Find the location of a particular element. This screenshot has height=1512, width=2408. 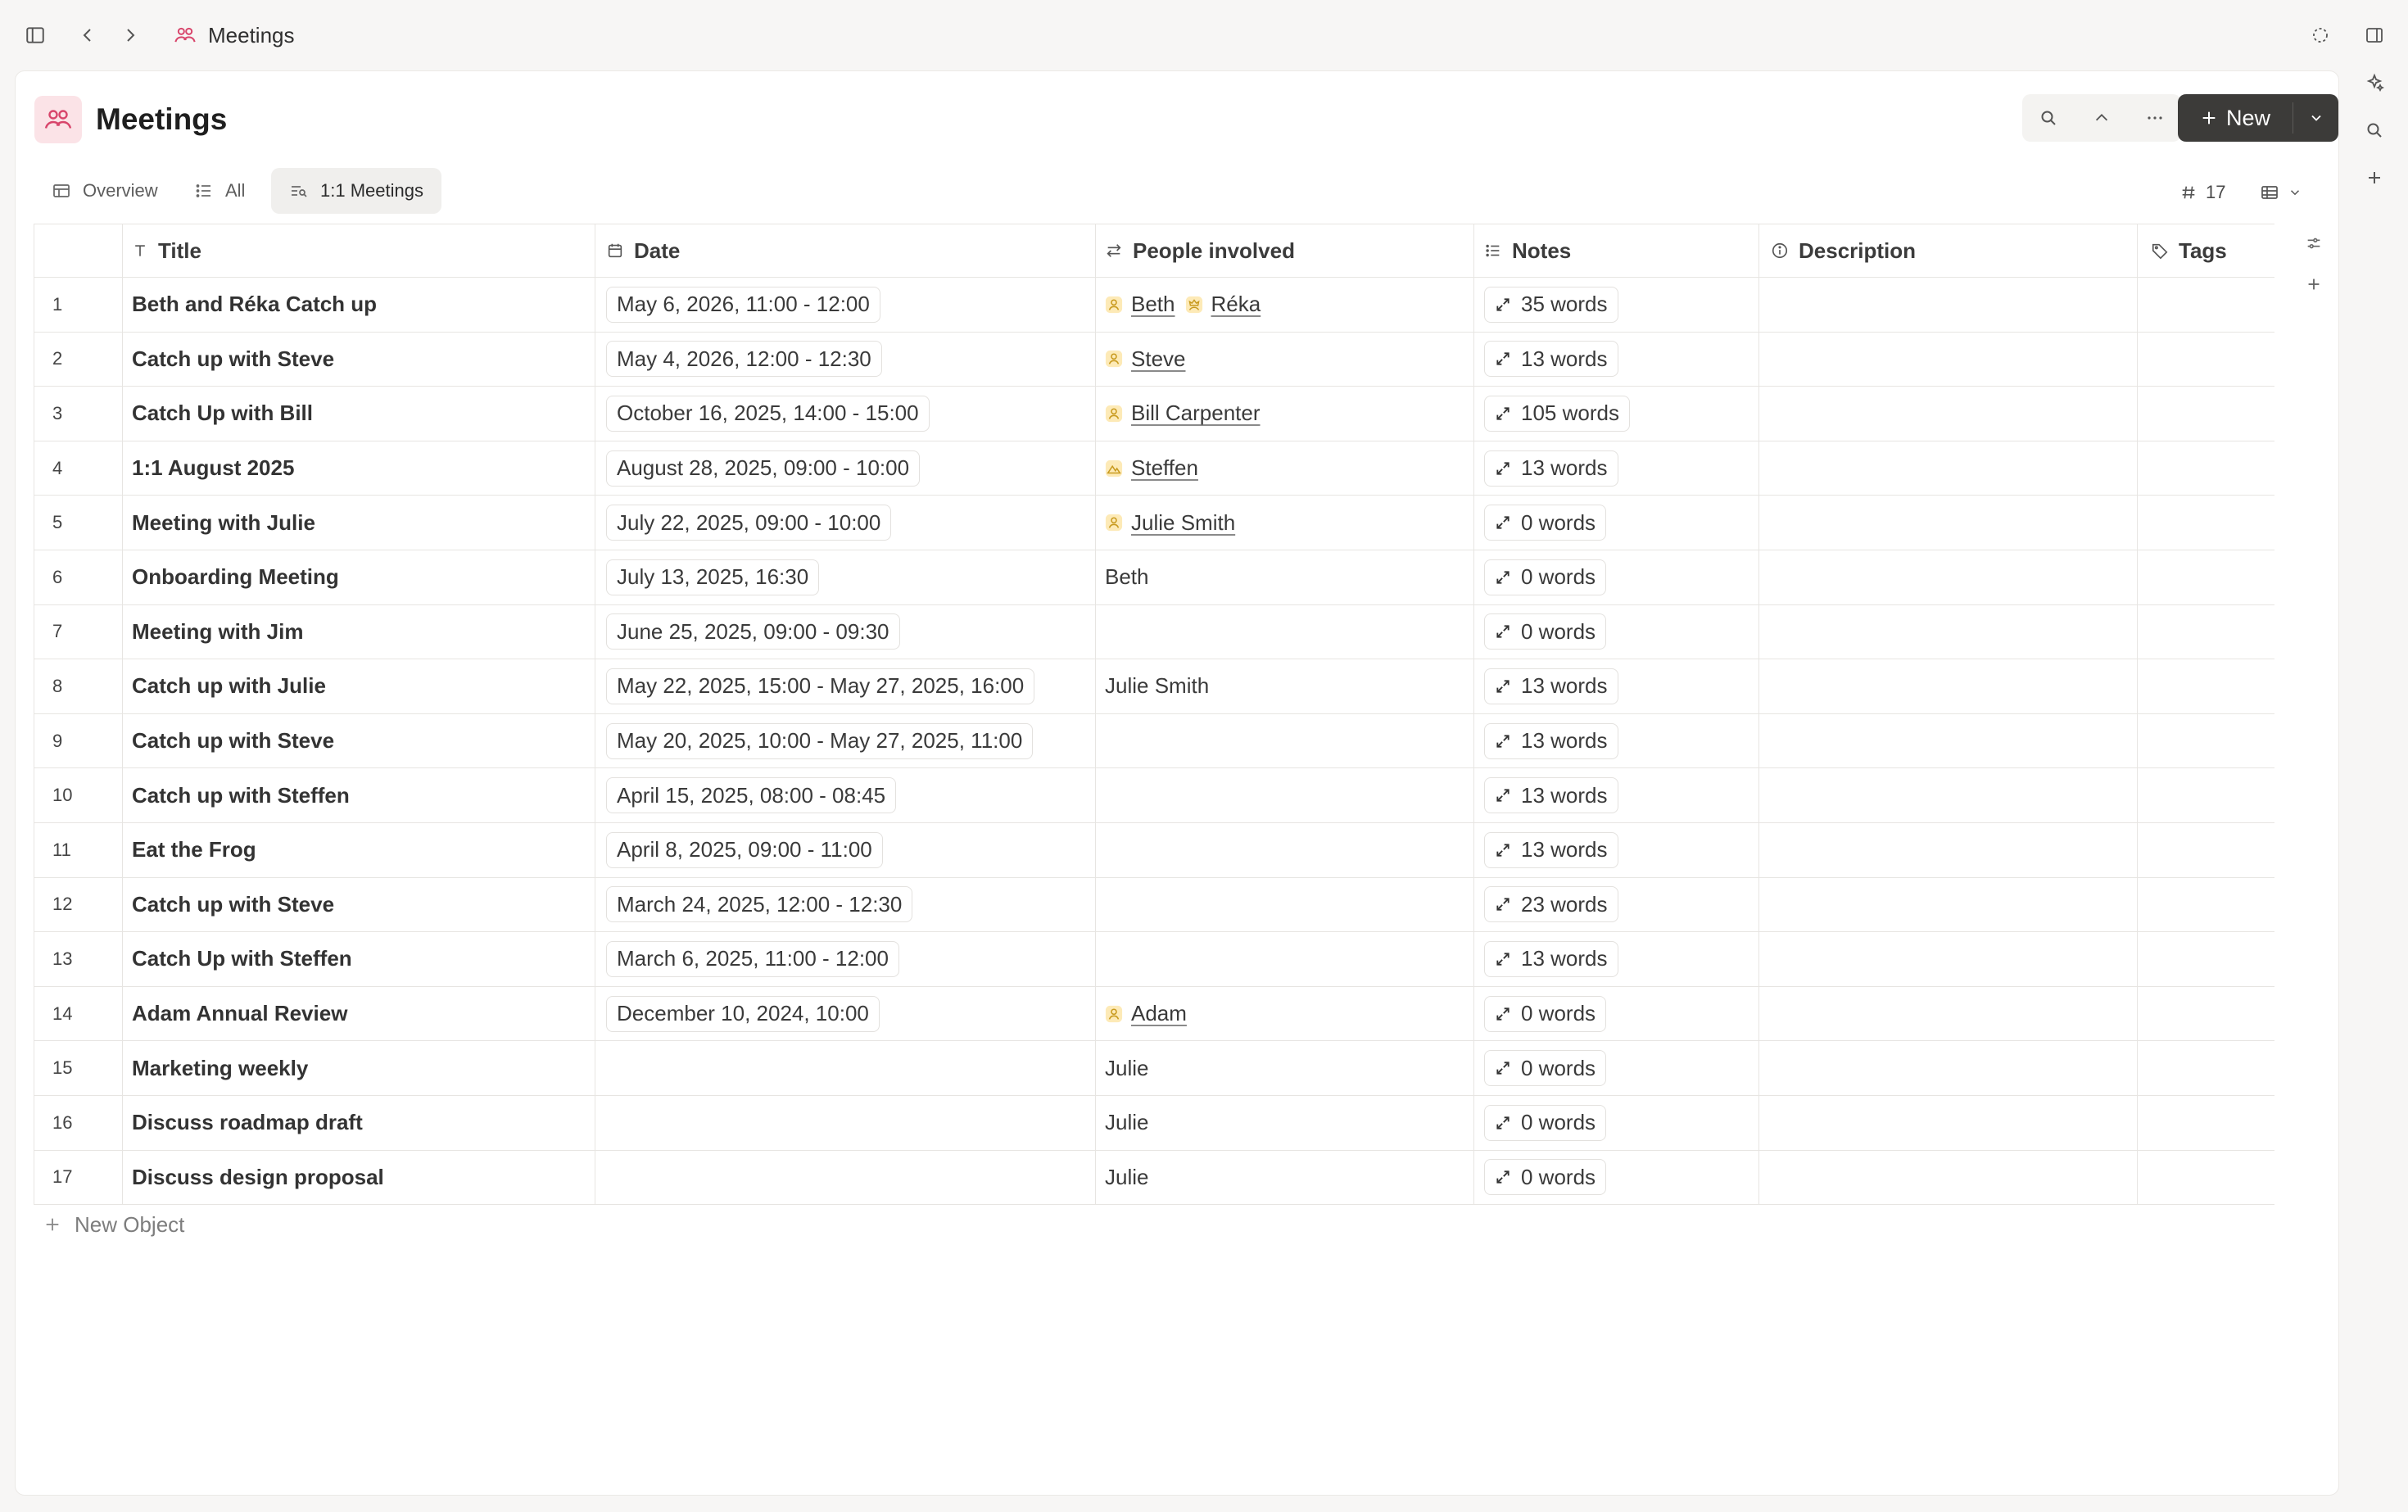

add-column-icon is located at coordinates (2313, 285).